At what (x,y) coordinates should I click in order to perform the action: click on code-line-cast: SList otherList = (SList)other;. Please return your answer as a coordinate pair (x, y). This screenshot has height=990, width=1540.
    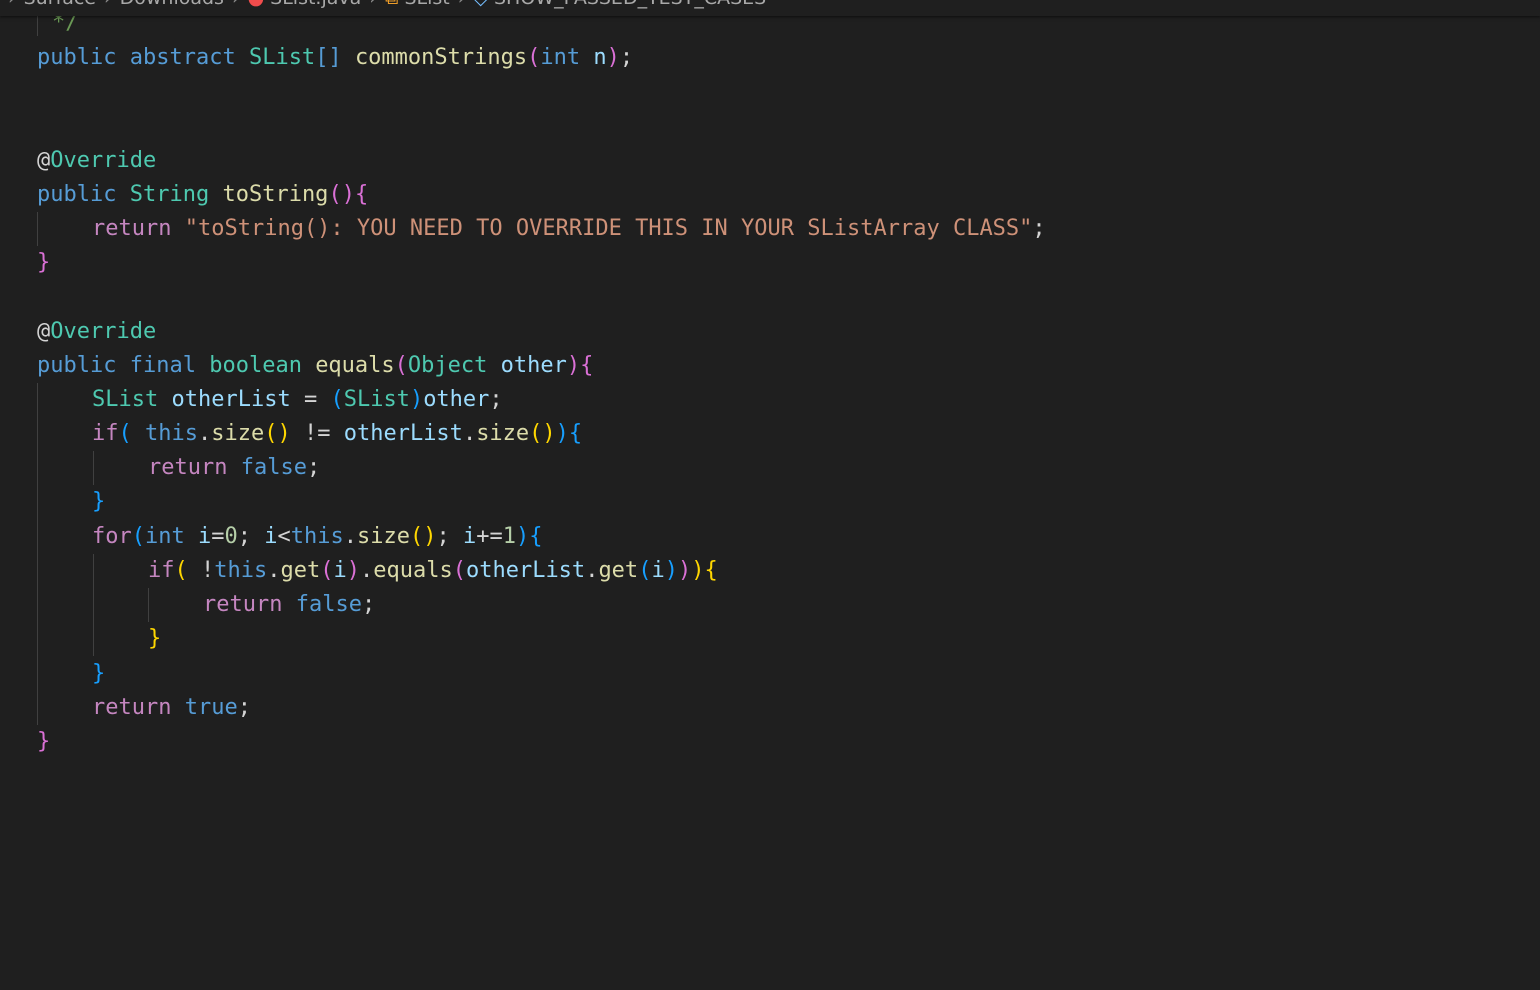
    Looking at the image, I should click on (297, 399).